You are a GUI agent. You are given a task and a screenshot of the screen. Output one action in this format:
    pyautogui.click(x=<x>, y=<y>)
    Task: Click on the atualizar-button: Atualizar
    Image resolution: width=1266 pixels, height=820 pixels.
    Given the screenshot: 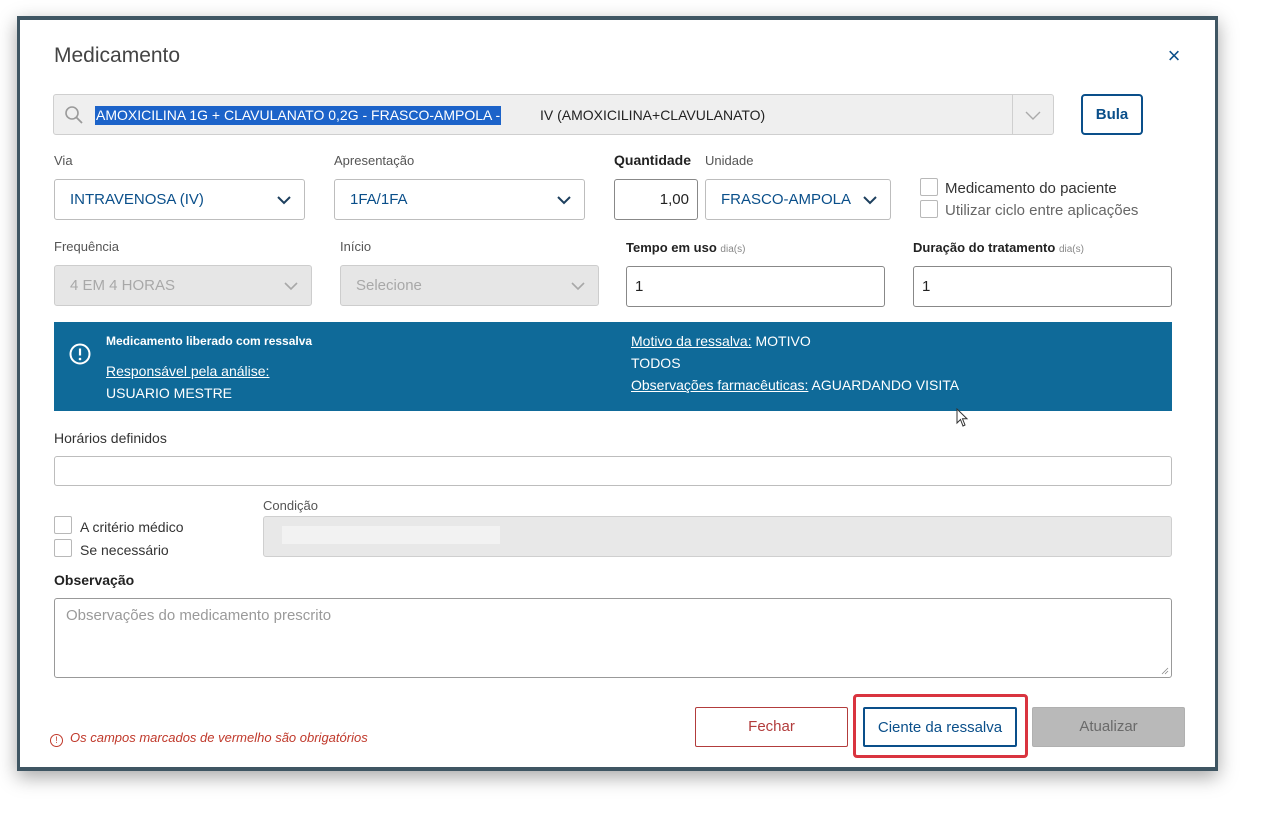 What is the action you would take?
    pyautogui.click(x=1108, y=727)
    